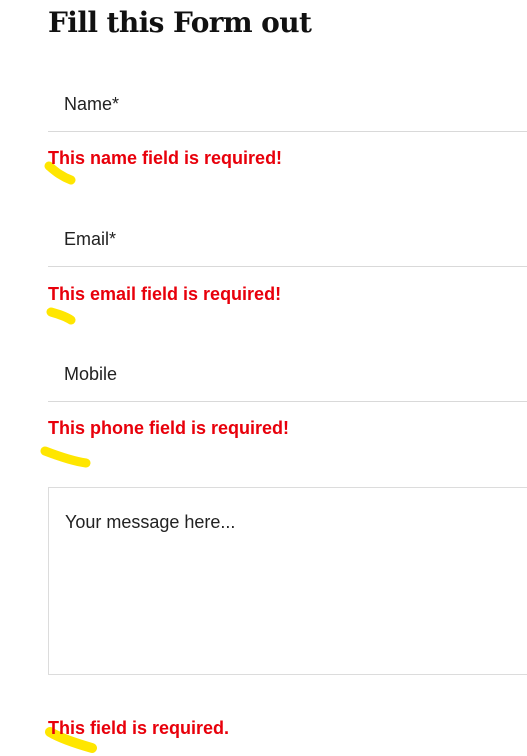  What do you see at coordinates (287, 105) in the screenshot?
I see `name-input` at bounding box center [287, 105].